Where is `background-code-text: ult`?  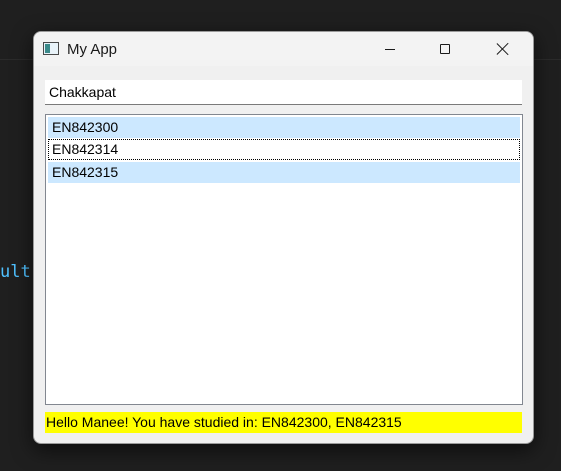
background-code-text: ult is located at coordinates (15, 272).